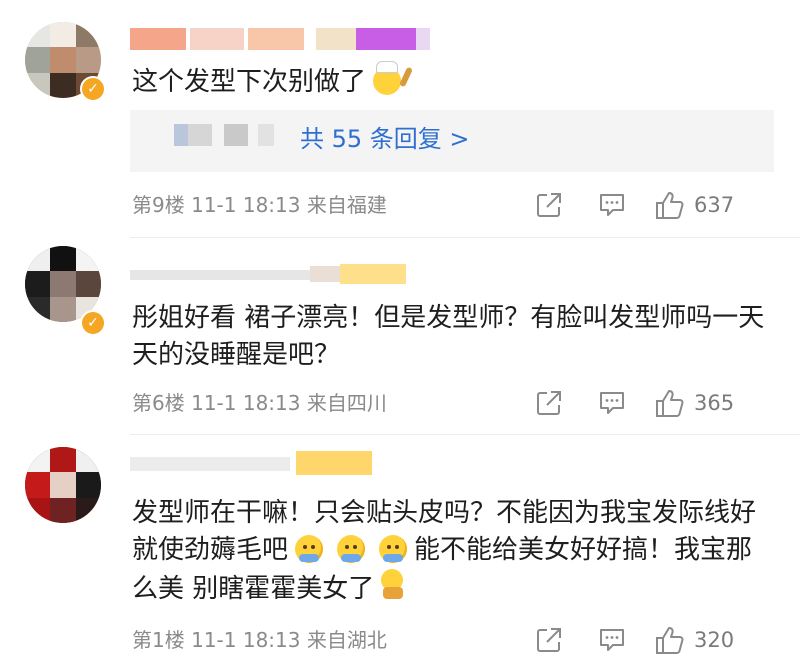 The height and width of the screenshot is (670, 800). Describe the element at coordinates (385, 139) in the screenshot. I see `view-replies-link: 共 55 条回复 >` at that location.